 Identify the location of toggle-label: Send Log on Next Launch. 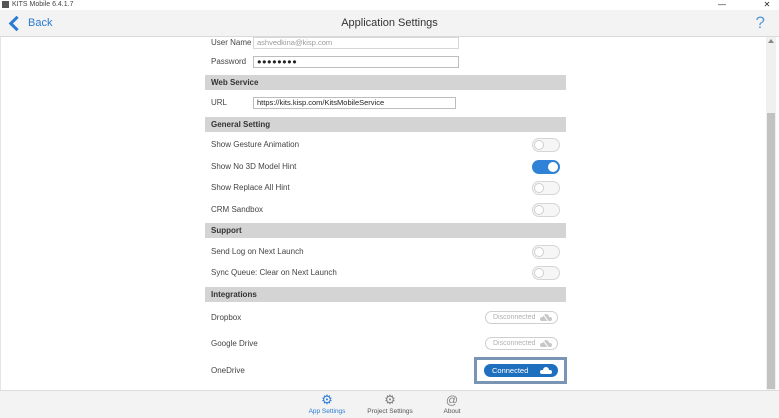
(257, 251).